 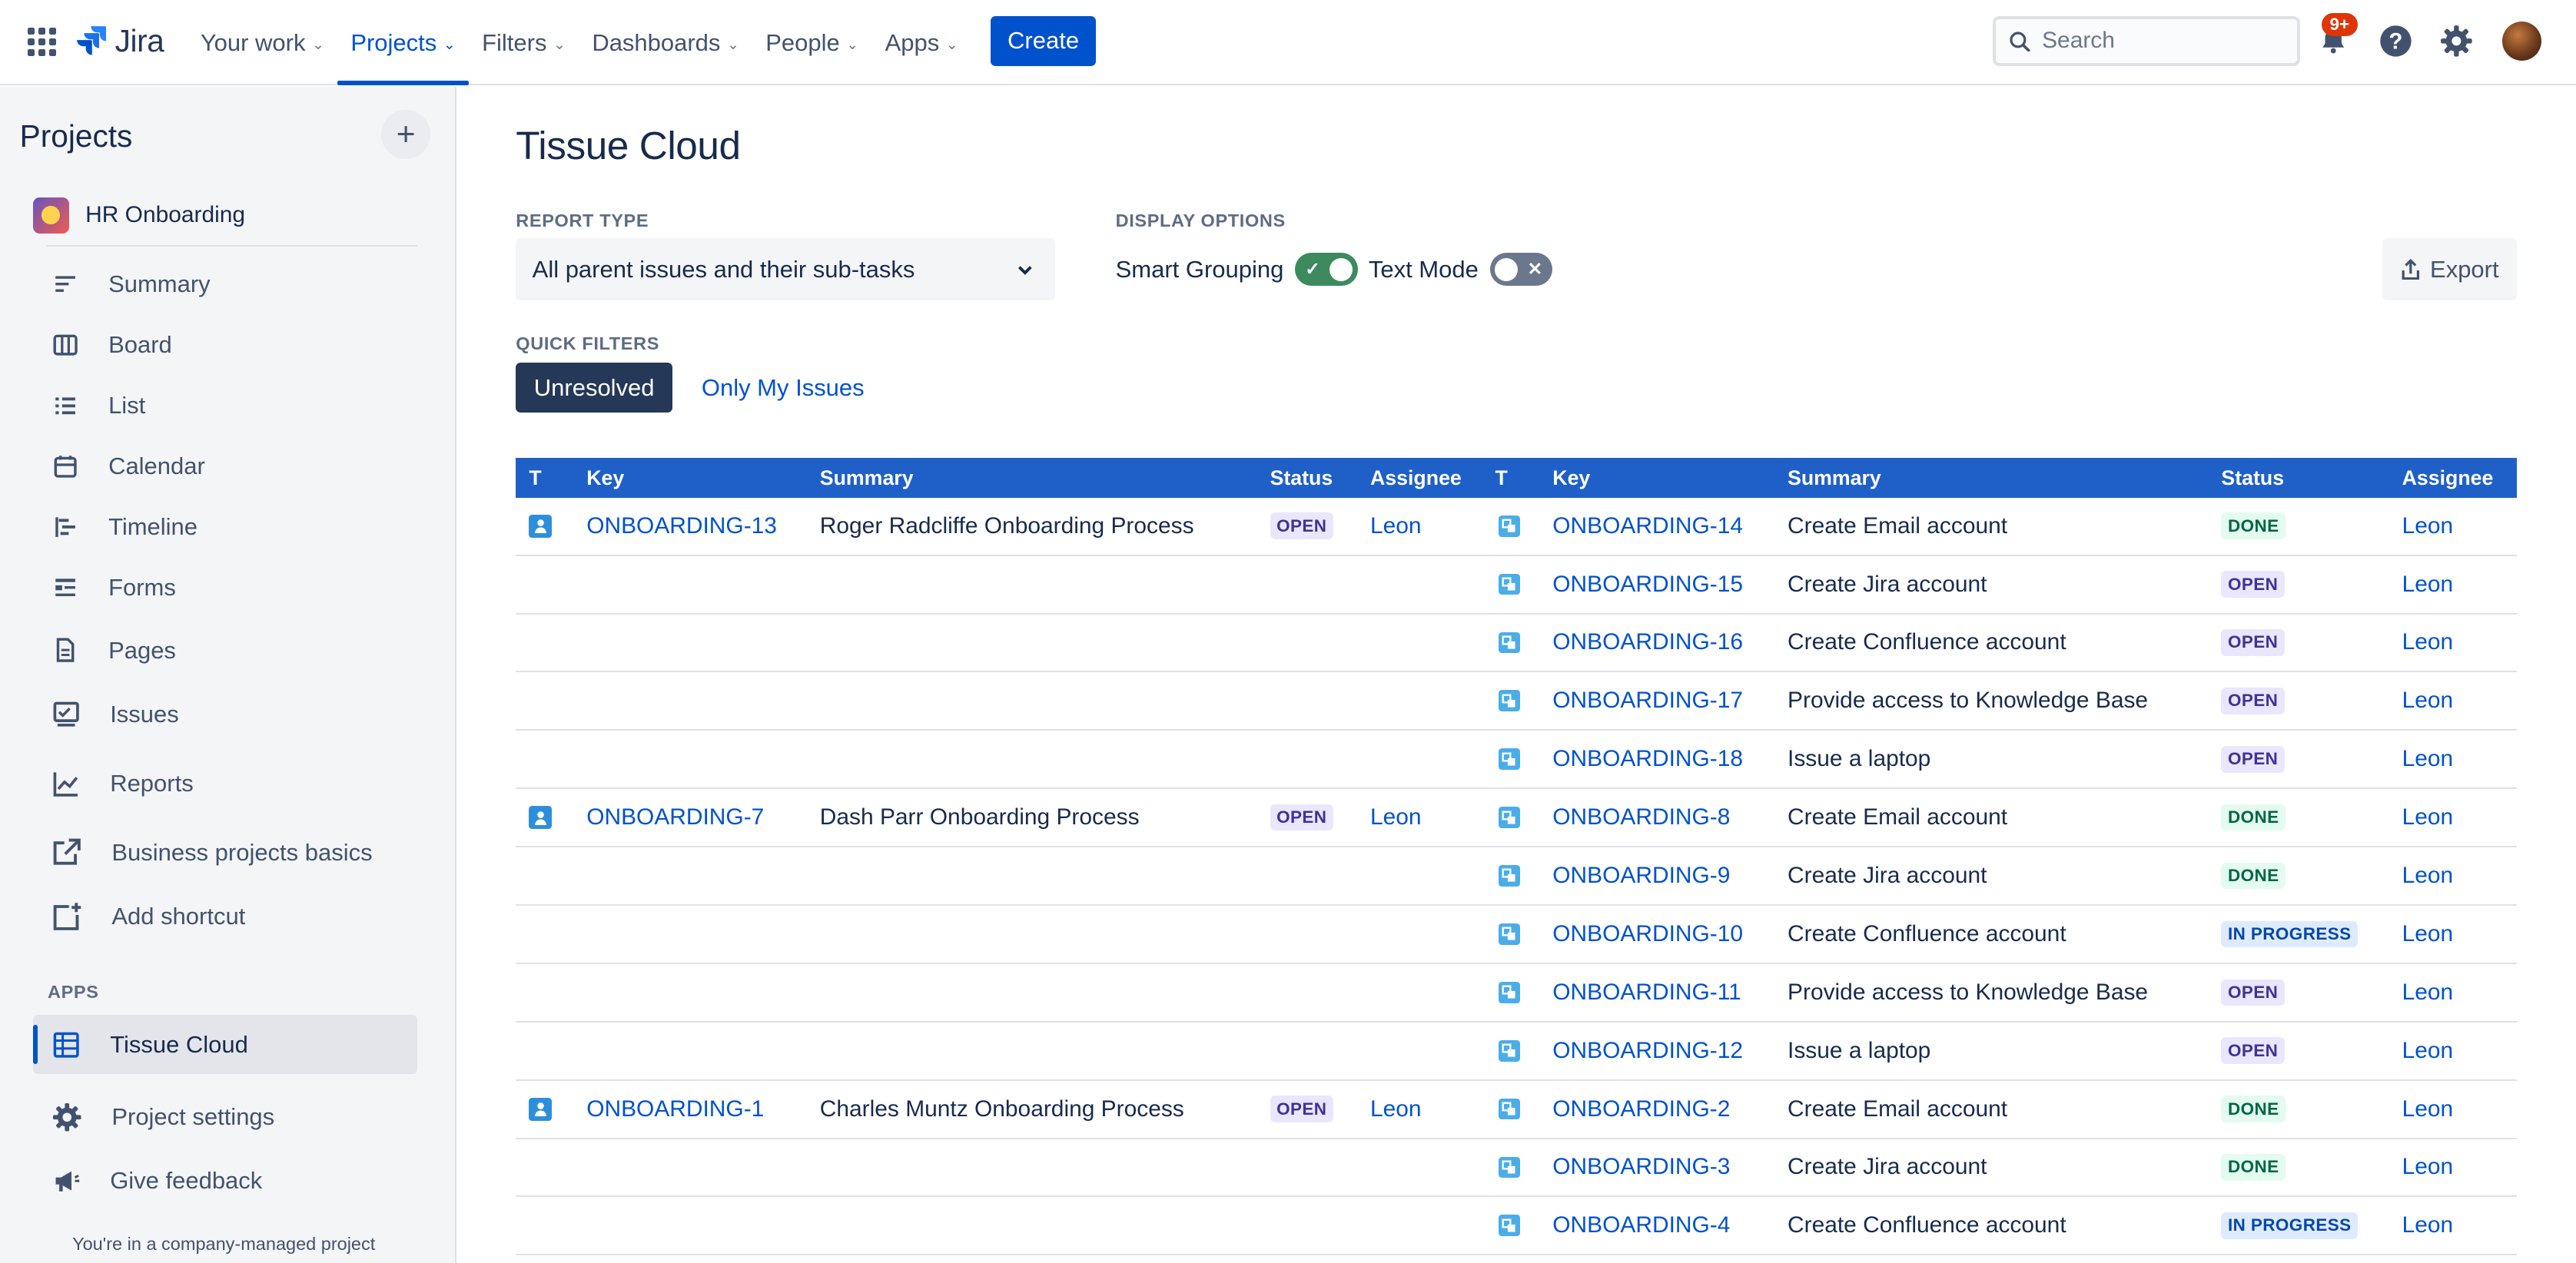 I want to click on header-child-assignee: Assignee, so click(x=2448, y=477).